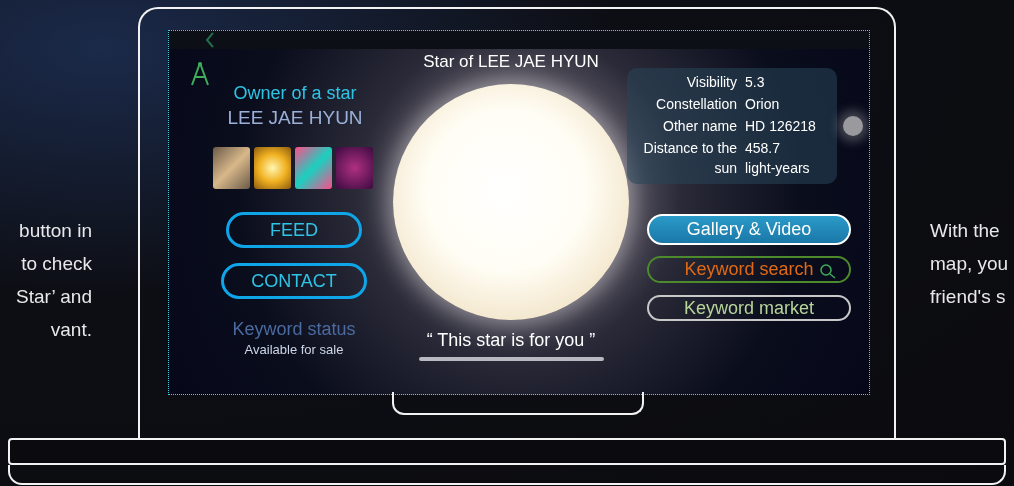  Describe the element at coordinates (968, 297) in the screenshot. I see `description-text: friend's s` at that location.